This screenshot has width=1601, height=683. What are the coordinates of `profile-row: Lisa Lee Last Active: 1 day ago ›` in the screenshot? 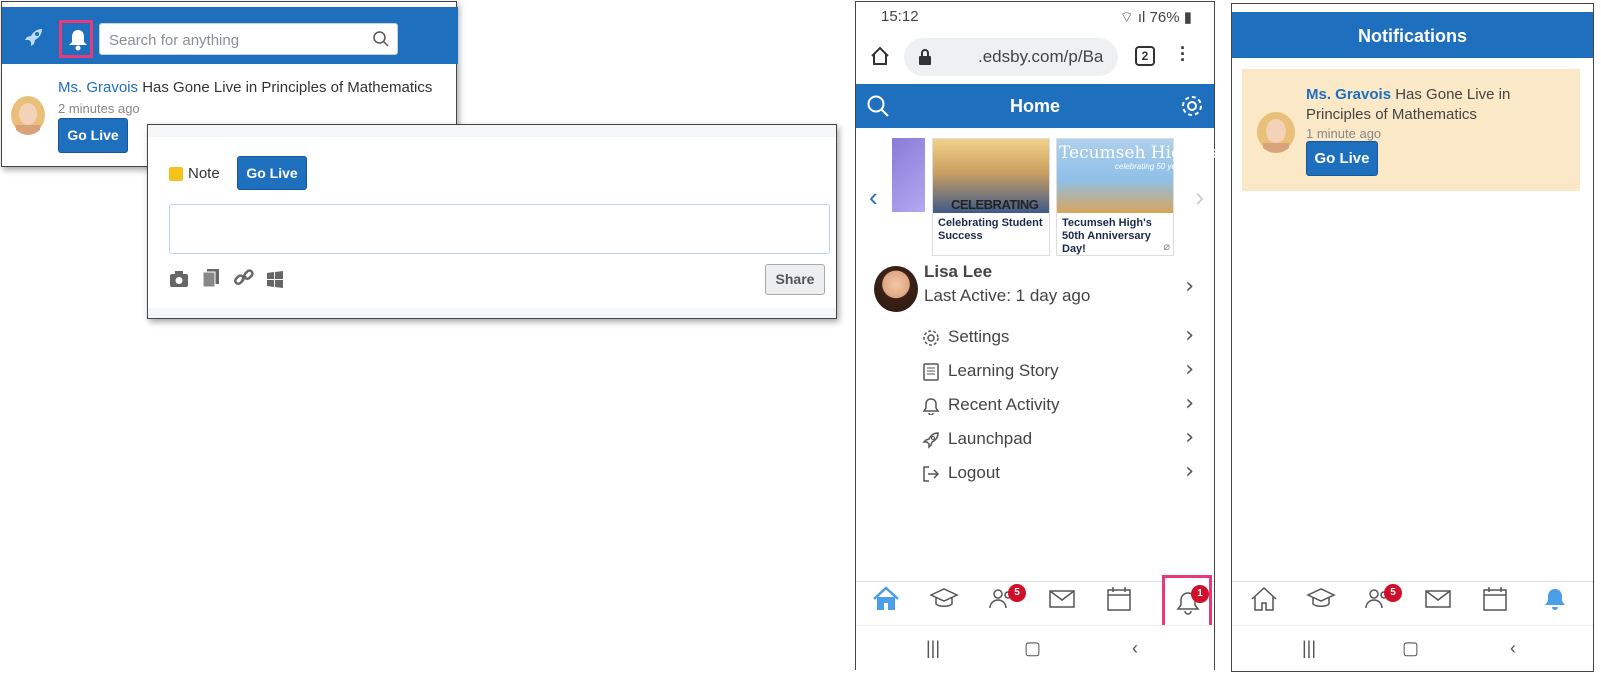 It's located at (1035, 292).